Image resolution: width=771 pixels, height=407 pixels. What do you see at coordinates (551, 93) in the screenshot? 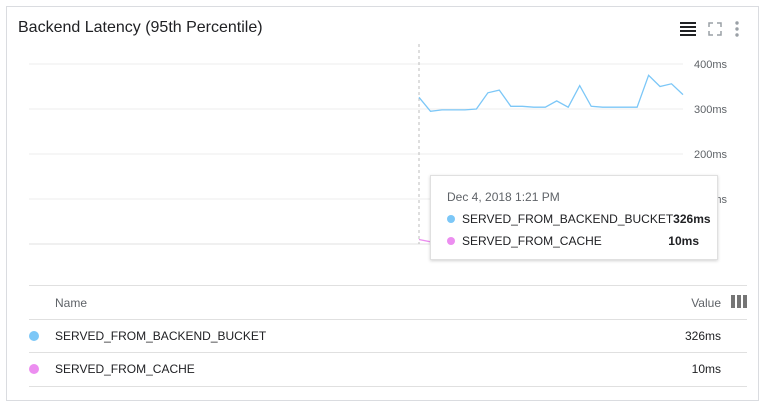
I see `series-line` at bounding box center [551, 93].